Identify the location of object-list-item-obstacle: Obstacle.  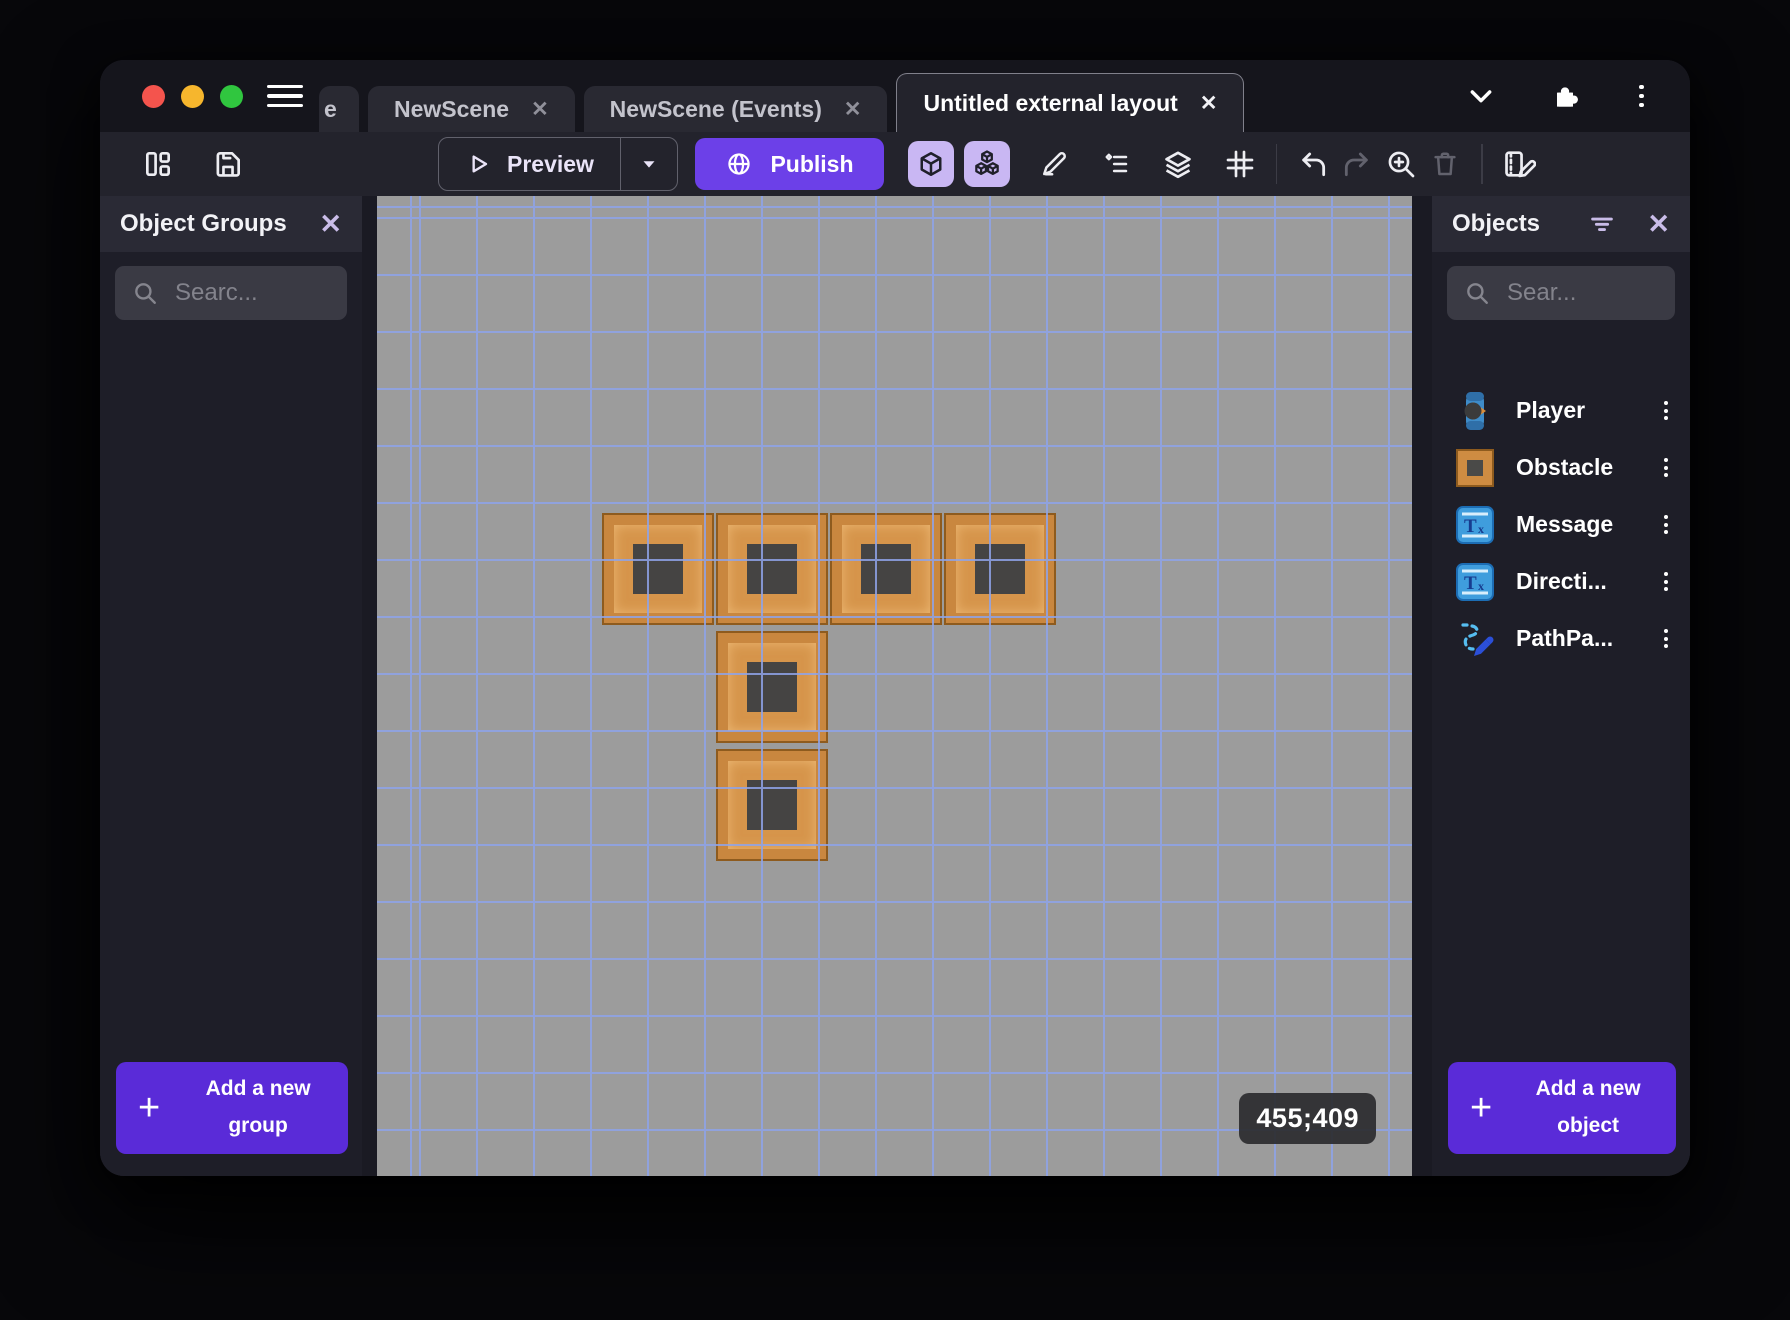
(1561, 467).